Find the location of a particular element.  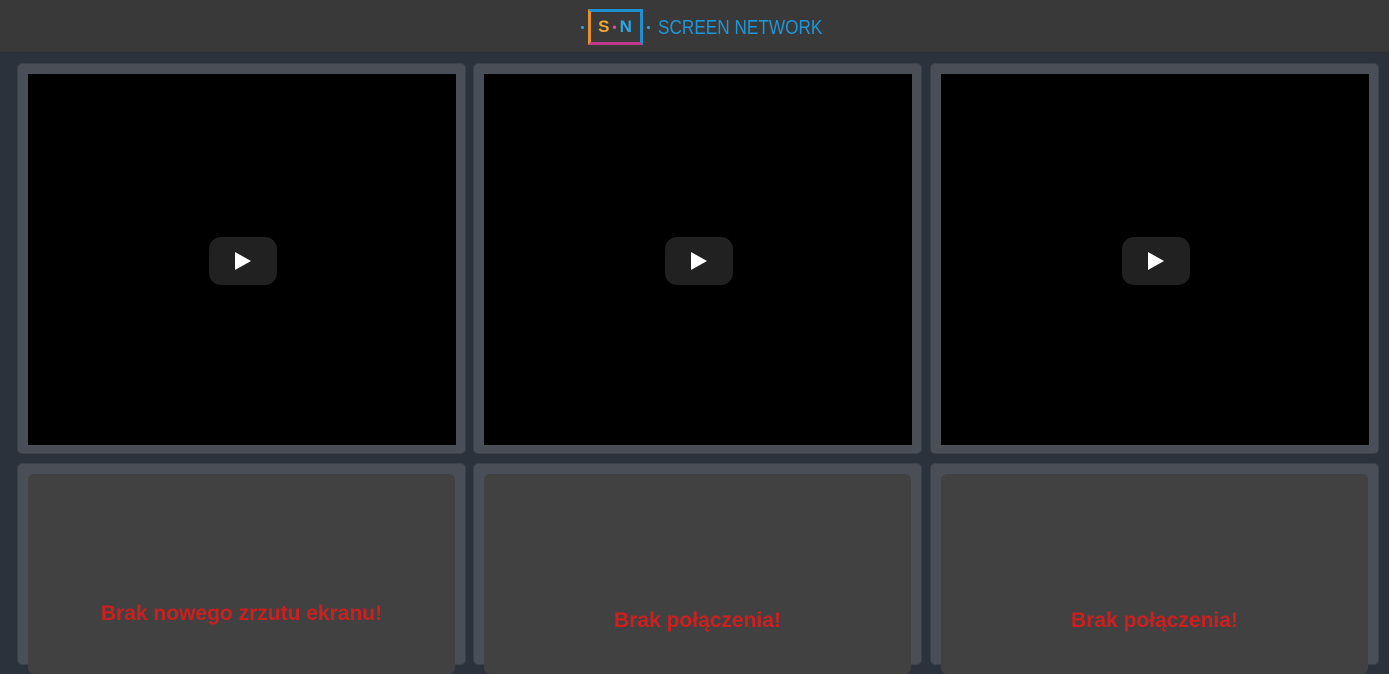

screen-network-logo: S • N SCREEN NETWORK is located at coordinates (714, 28).